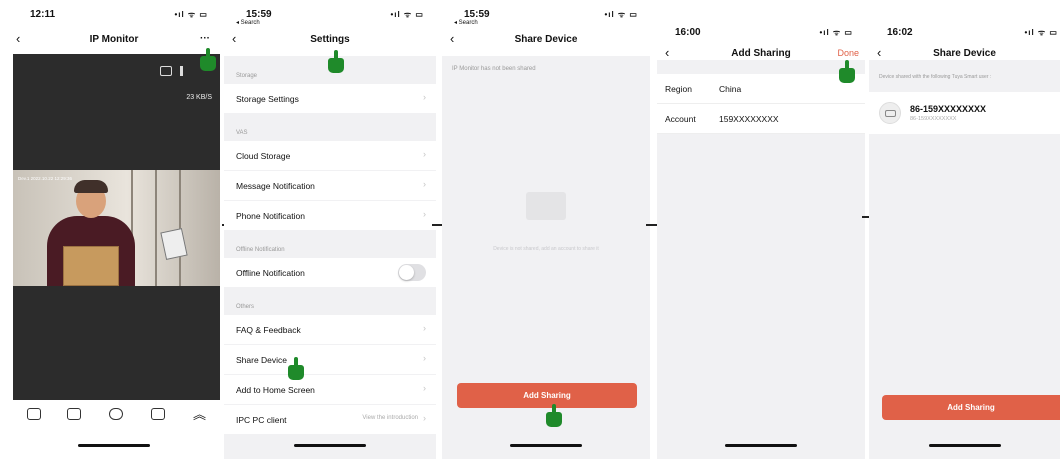 The height and width of the screenshot is (459, 1060). What do you see at coordinates (275, 186) in the screenshot?
I see `row-label: Message Notification` at bounding box center [275, 186].